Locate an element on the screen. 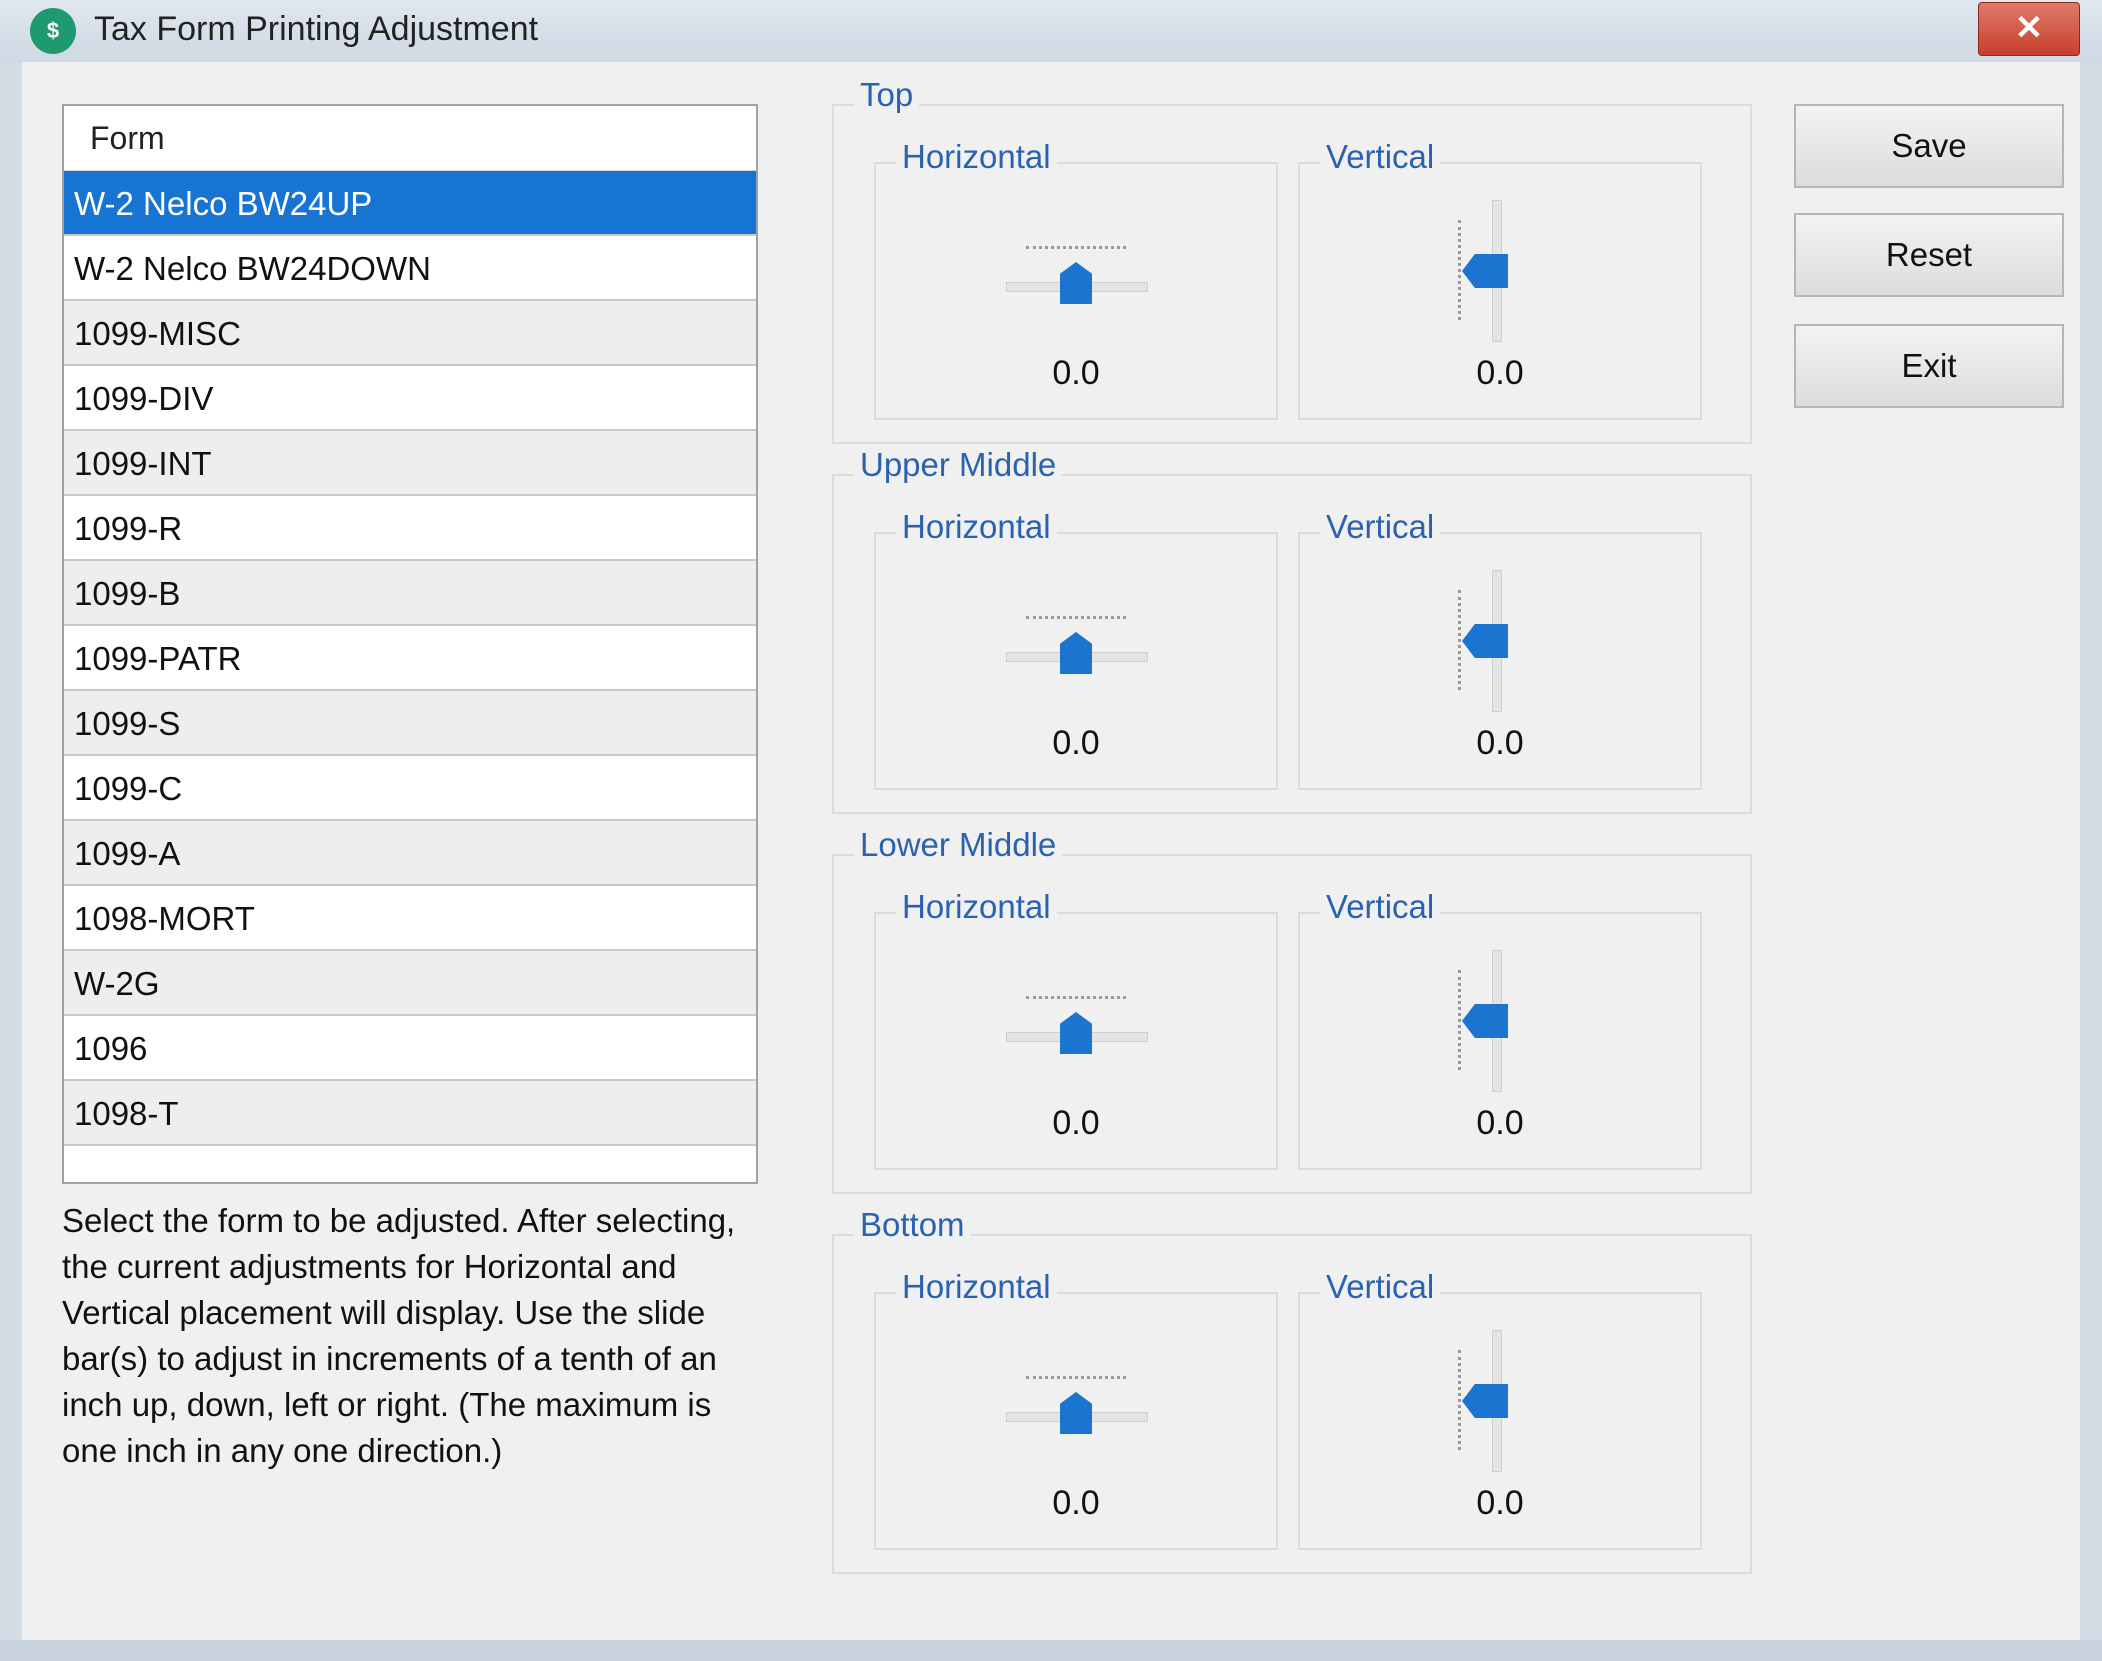  form-list-item: 1096 is located at coordinates (410, 1048).